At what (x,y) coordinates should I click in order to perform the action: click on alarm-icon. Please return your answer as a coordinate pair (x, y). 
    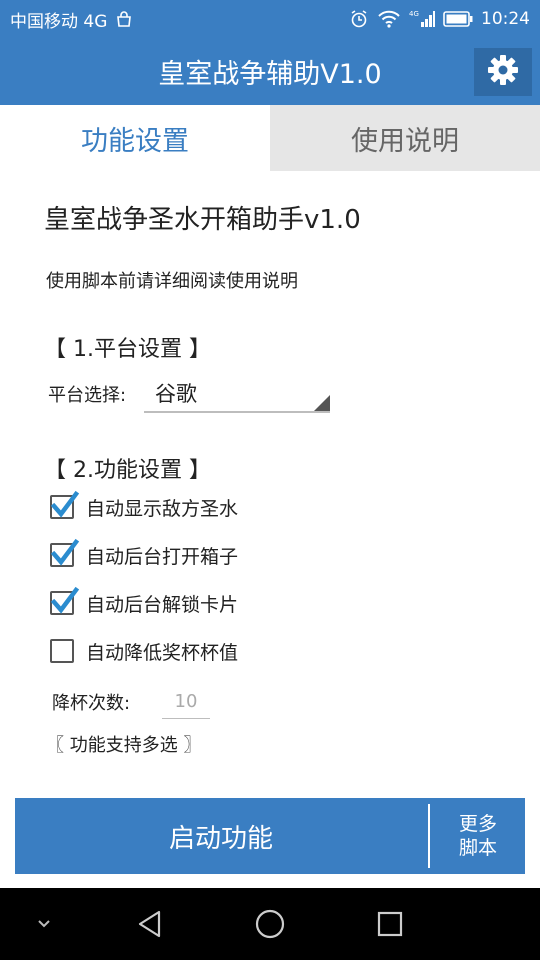
    Looking at the image, I should click on (359, 19).